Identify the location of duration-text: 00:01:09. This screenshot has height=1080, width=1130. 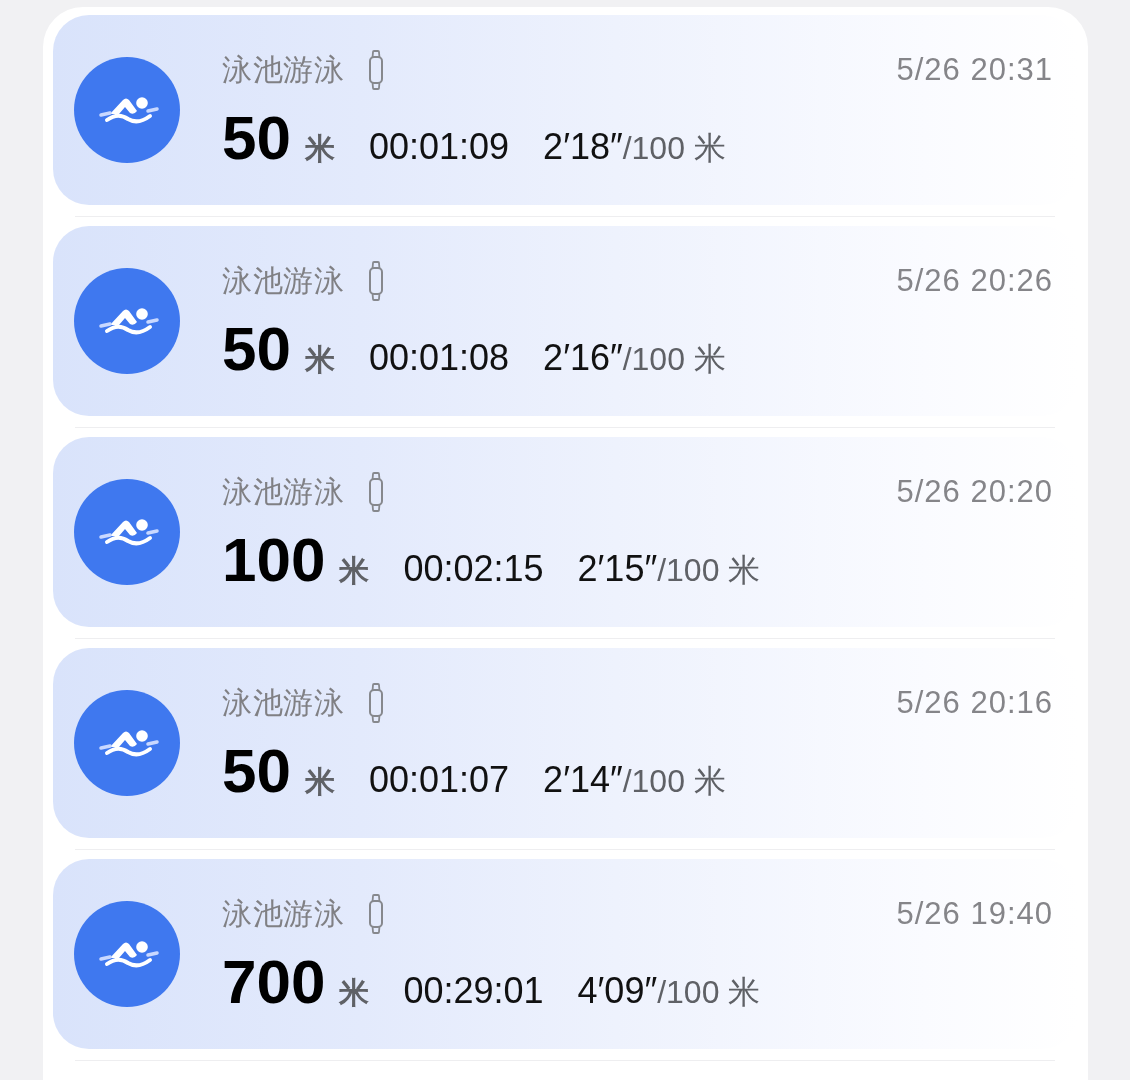
(439, 147).